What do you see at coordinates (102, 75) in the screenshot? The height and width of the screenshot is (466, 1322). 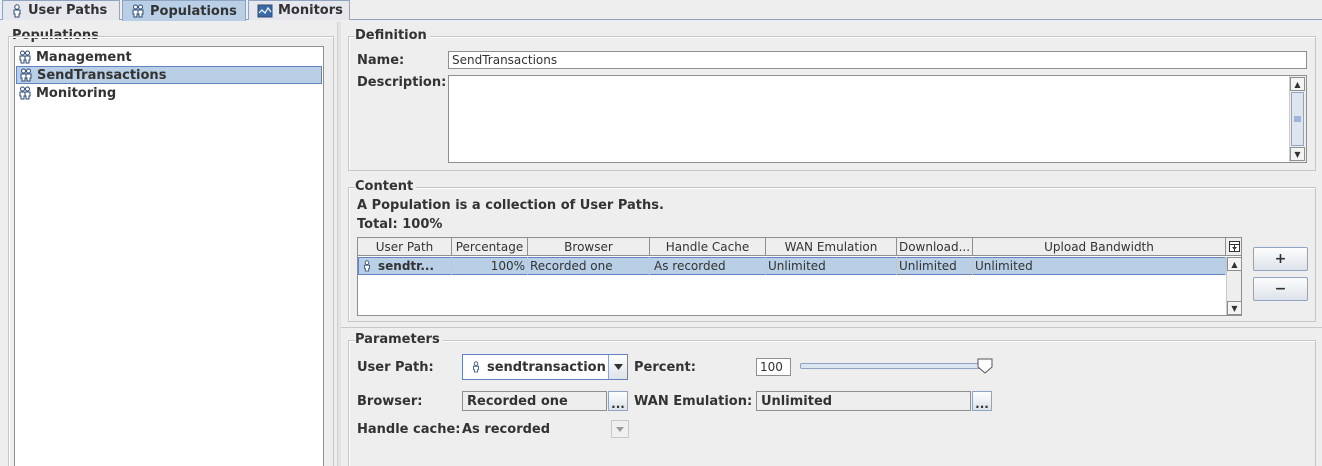 I see `list-item-label: SendTransactions` at bounding box center [102, 75].